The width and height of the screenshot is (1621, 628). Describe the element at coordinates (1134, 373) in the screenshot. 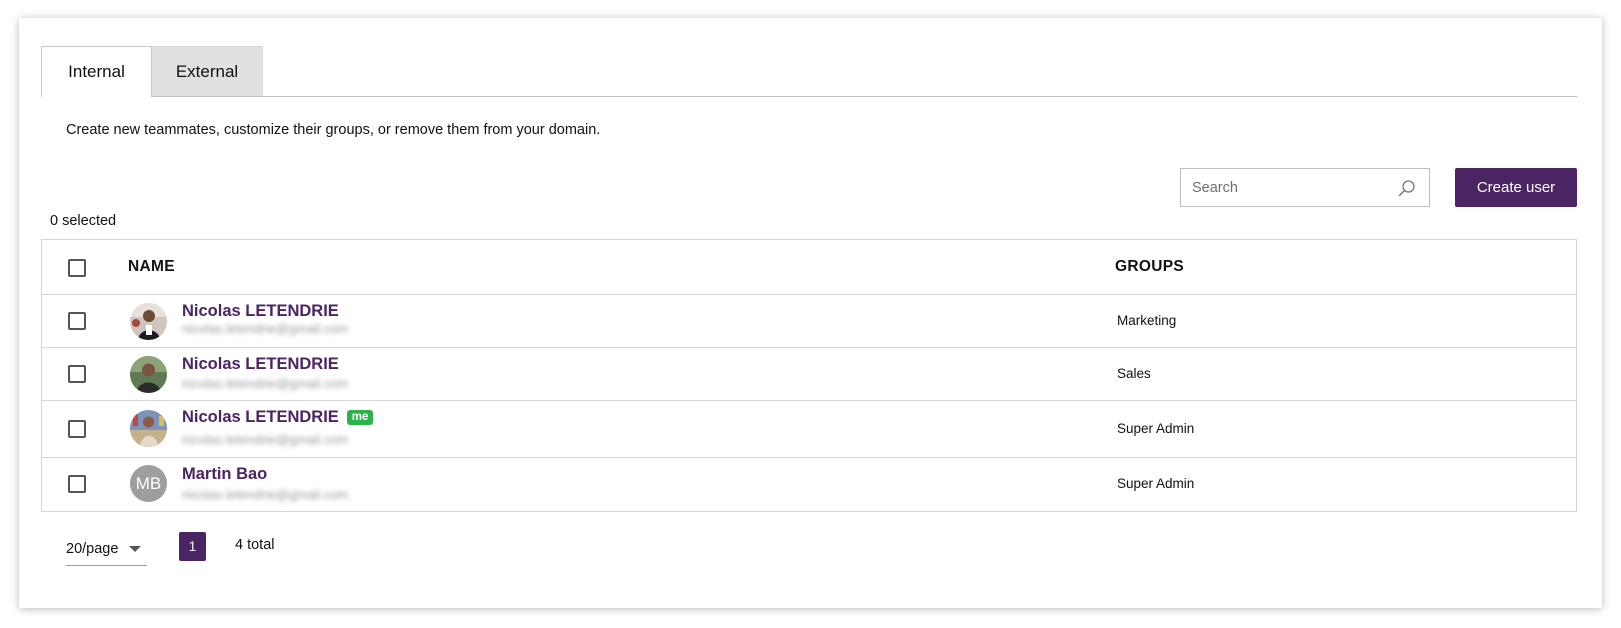

I see `user-group: Sales` at that location.